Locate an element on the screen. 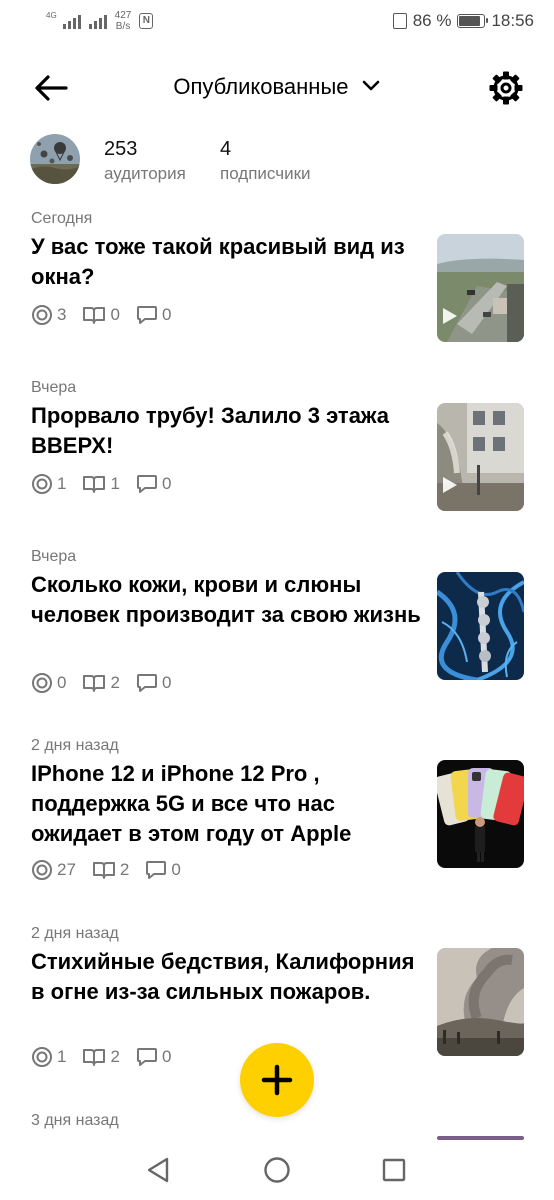 This screenshot has height=1200, width=554. speed-unit: B/s is located at coordinates (123, 26).